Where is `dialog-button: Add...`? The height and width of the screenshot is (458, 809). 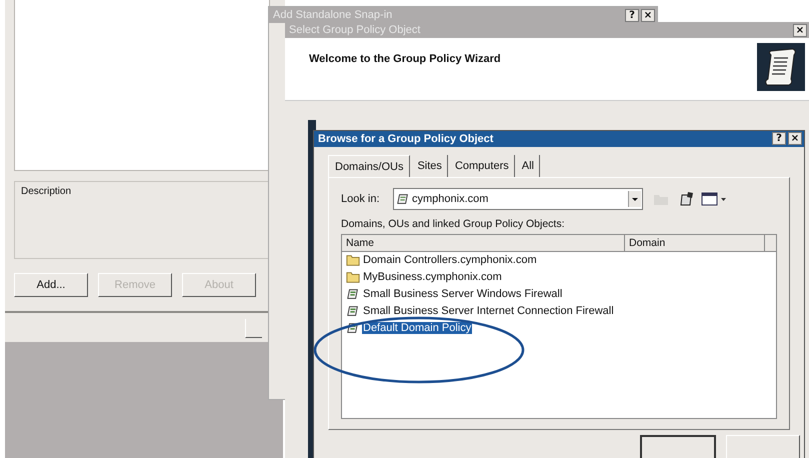 dialog-button: Add... is located at coordinates (51, 285).